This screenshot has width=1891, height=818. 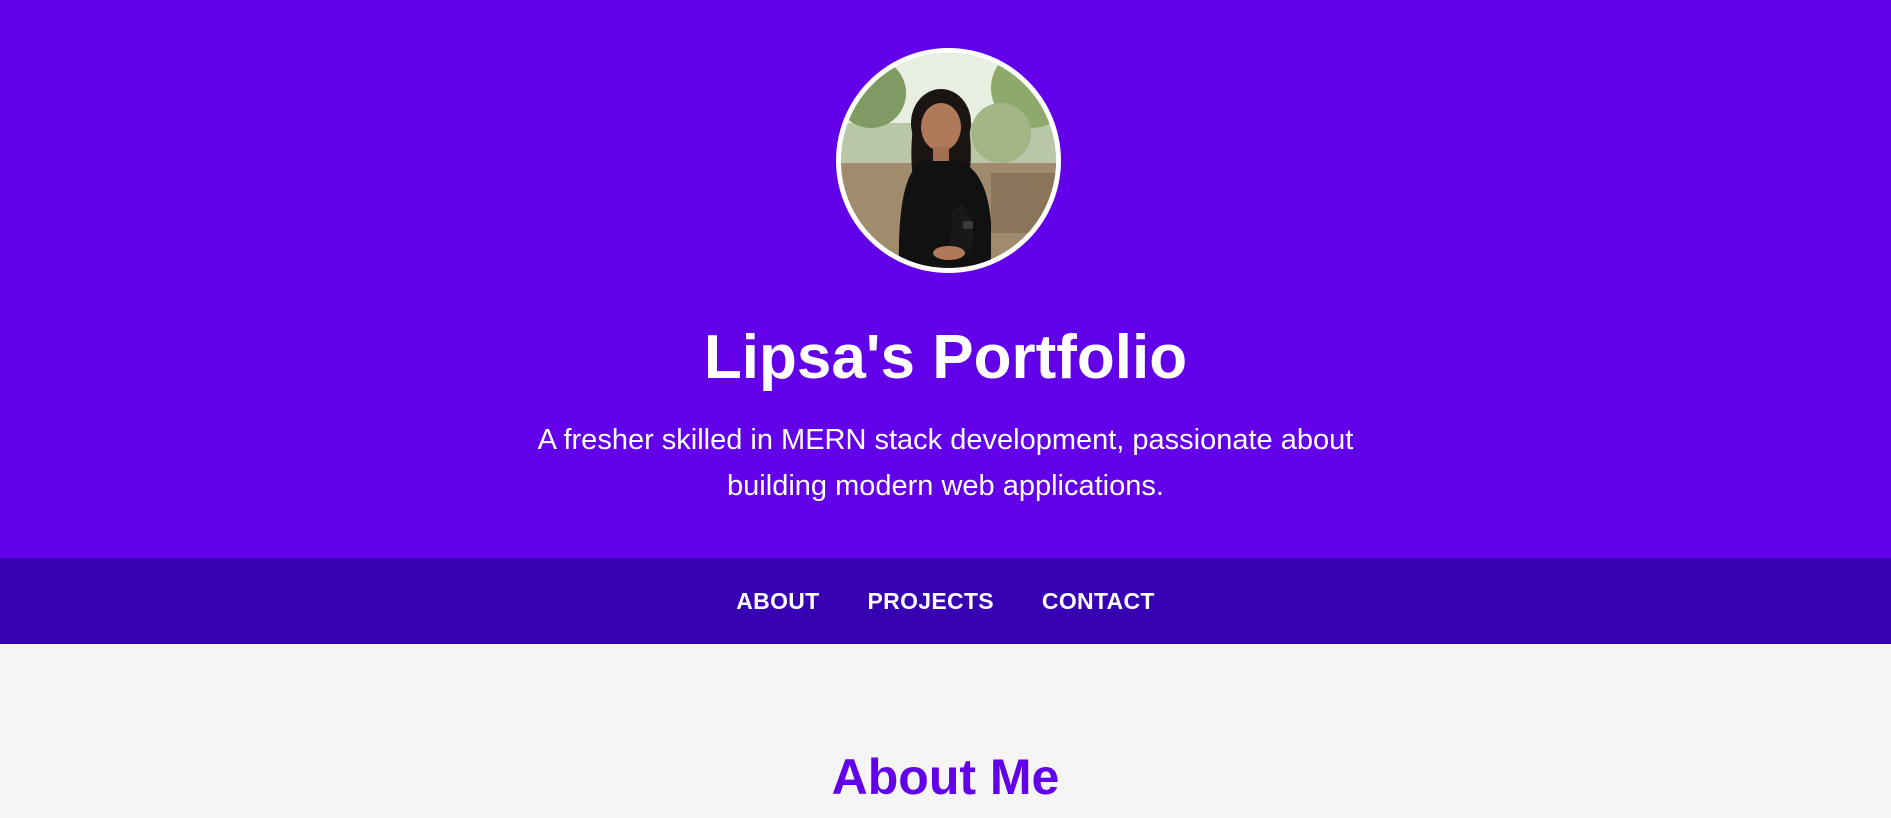 What do you see at coordinates (945, 777) in the screenshot?
I see `about-heading: About Me` at bounding box center [945, 777].